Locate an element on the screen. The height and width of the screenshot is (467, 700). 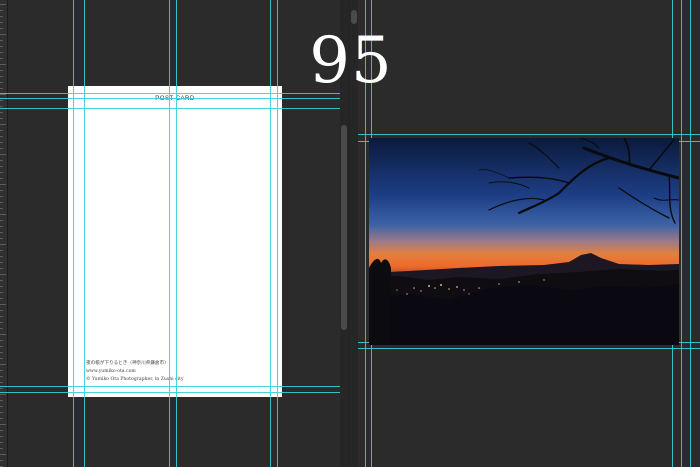
postcard-title: POST CARD is located at coordinates (175, 99).